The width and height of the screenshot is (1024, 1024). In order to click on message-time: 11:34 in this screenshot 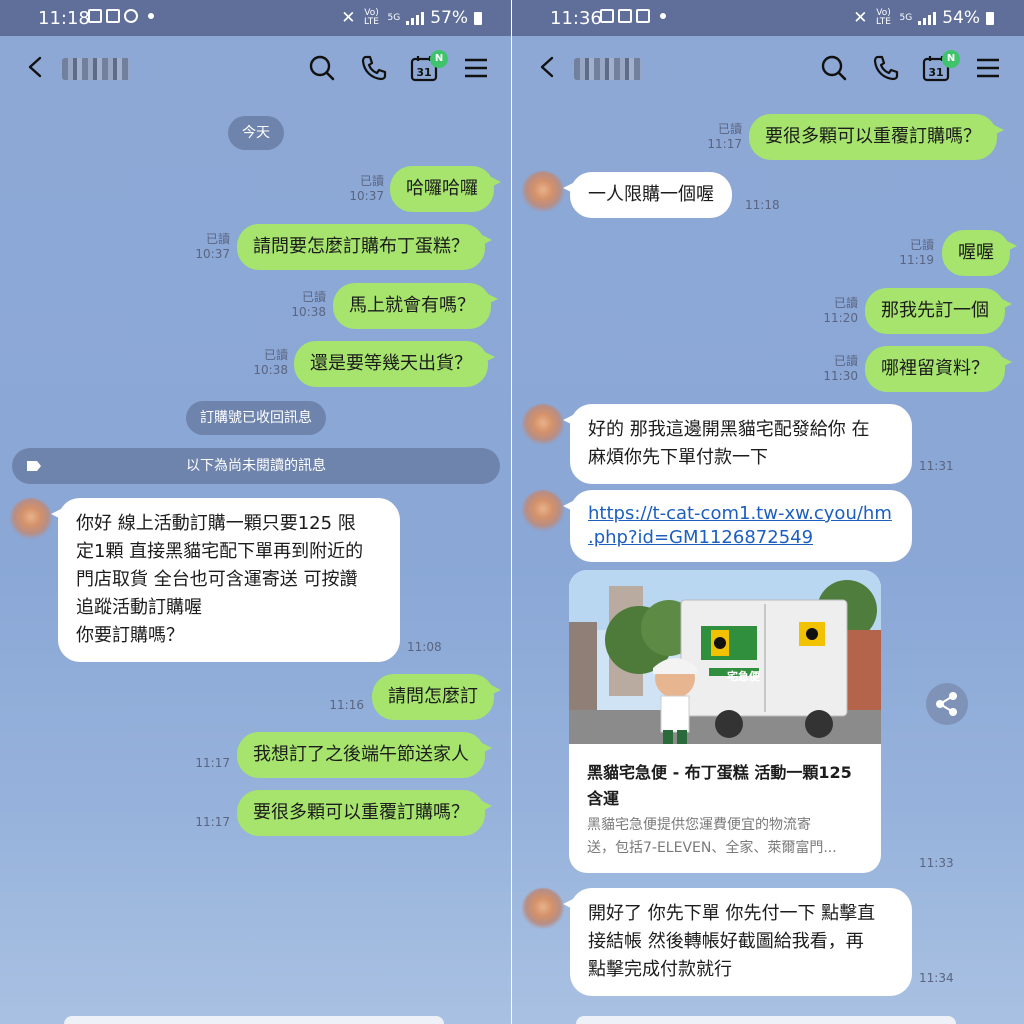, I will do `click(936, 978)`.